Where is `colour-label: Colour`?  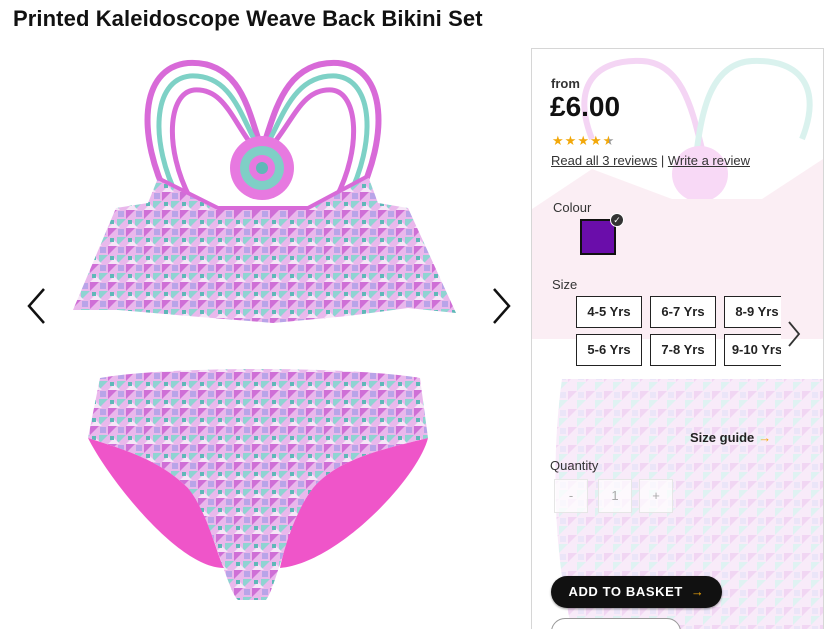 colour-label: Colour is located at coordinates (572, 207).